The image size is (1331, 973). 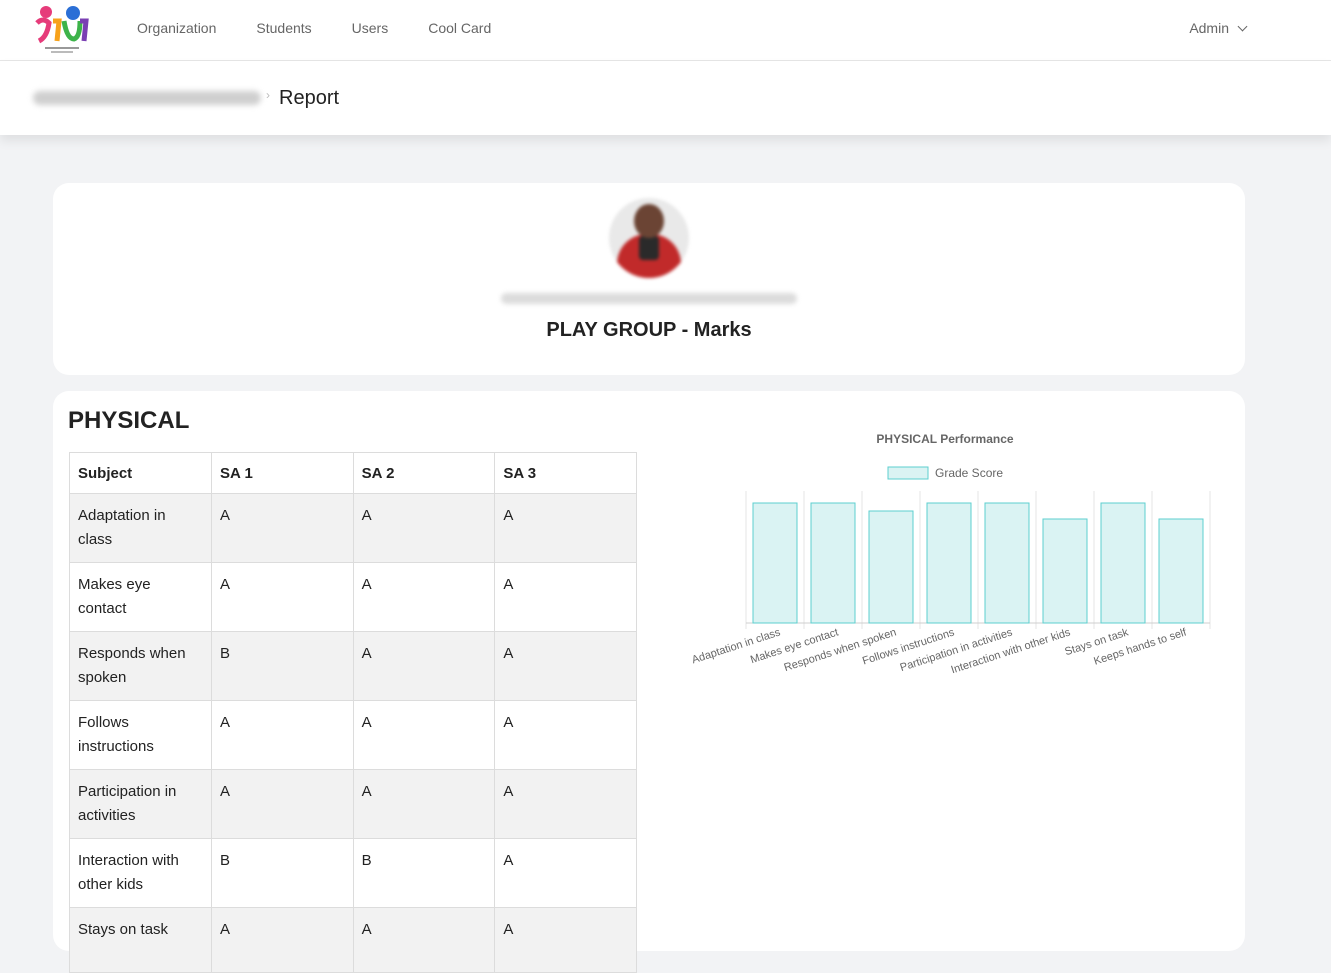 I want to click on cell-subject: Stays on task, so click(x=140, y=940).